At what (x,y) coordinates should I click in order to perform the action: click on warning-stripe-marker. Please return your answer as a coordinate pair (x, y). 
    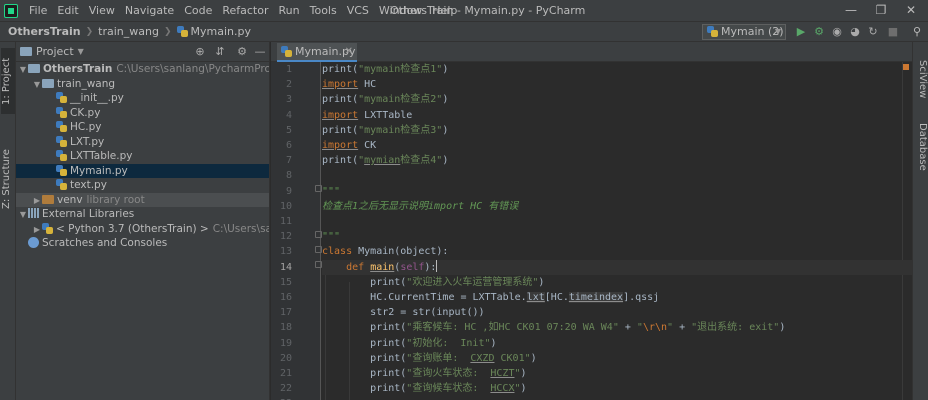
    Looking at the image, I should click on (906, 67).